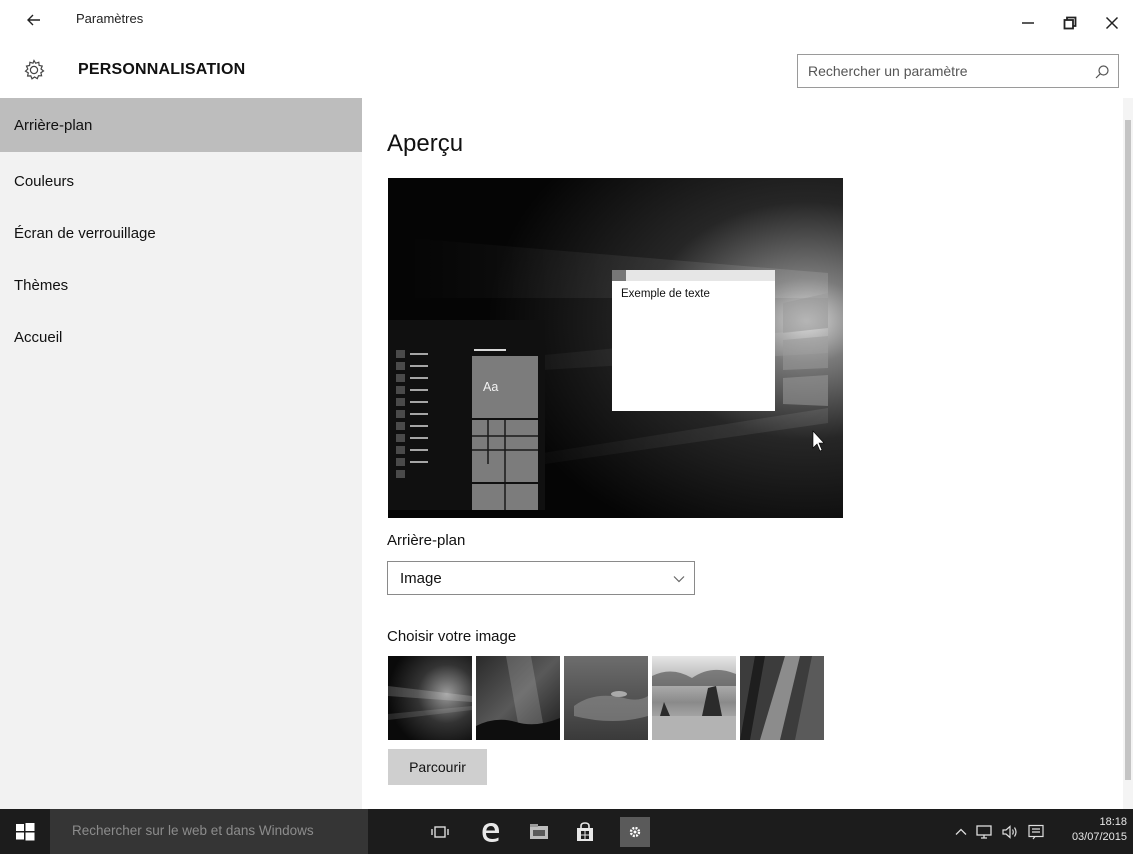 The height and width of the screenshot is (854, 1133). What do you see at coordinates (635, 832) in the screenshot?
I see `settings-icon` at bounding box center [635, 832].